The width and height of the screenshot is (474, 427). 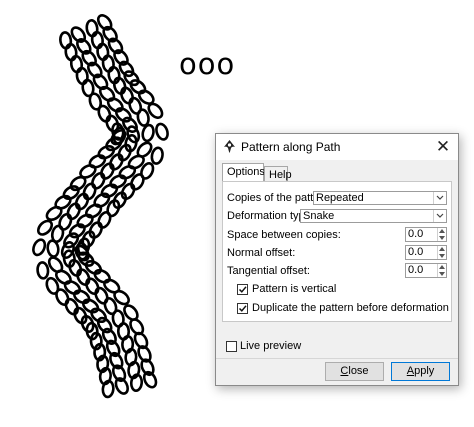 I want to click on apply-button: Apply, so click(x=420, y=371).